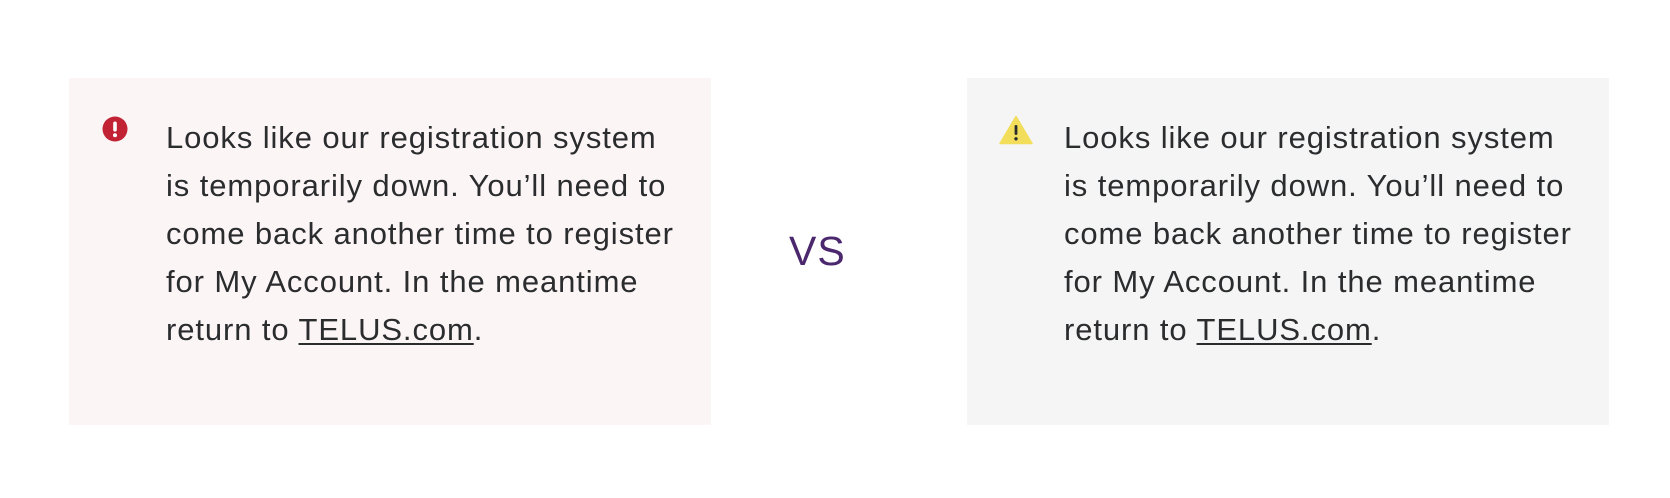 The height and width of the screenshot is (498, 1670). Describe the element at coordinates (1376, 329) in the screenshot. I see `warning-message-end: .` at that location.